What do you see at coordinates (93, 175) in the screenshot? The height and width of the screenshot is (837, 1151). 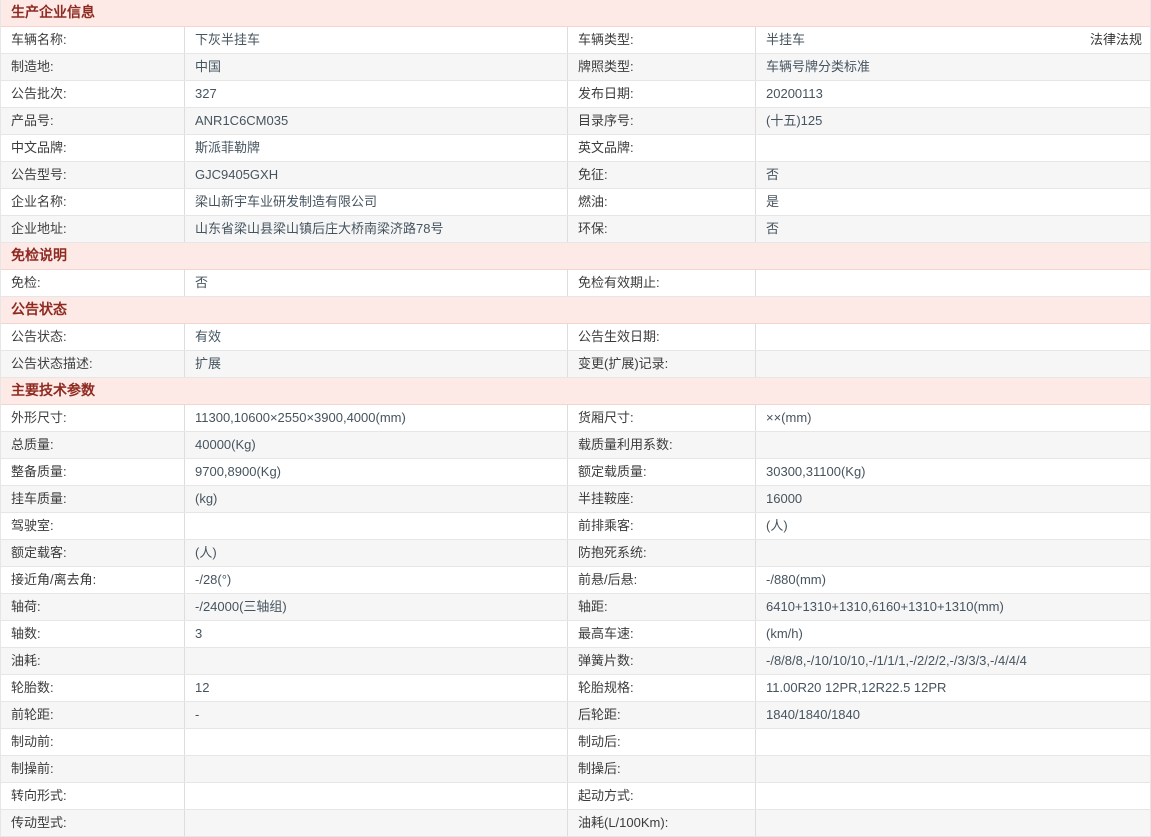 I see `field-label: 公告型号:` at bounding box center [93, 175].